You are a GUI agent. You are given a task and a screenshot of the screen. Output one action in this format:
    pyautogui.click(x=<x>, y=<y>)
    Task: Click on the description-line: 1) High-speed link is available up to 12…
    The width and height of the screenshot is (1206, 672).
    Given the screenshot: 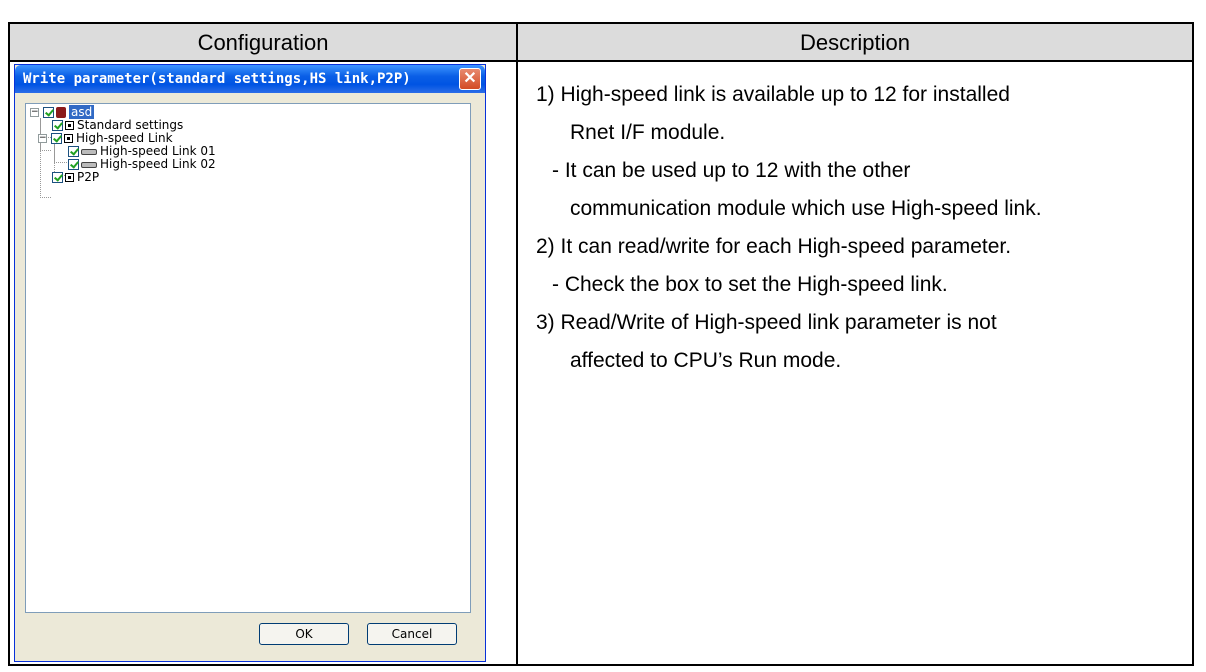 What is the action you would take?
    pyautogui.click(x=773, y=94)
    